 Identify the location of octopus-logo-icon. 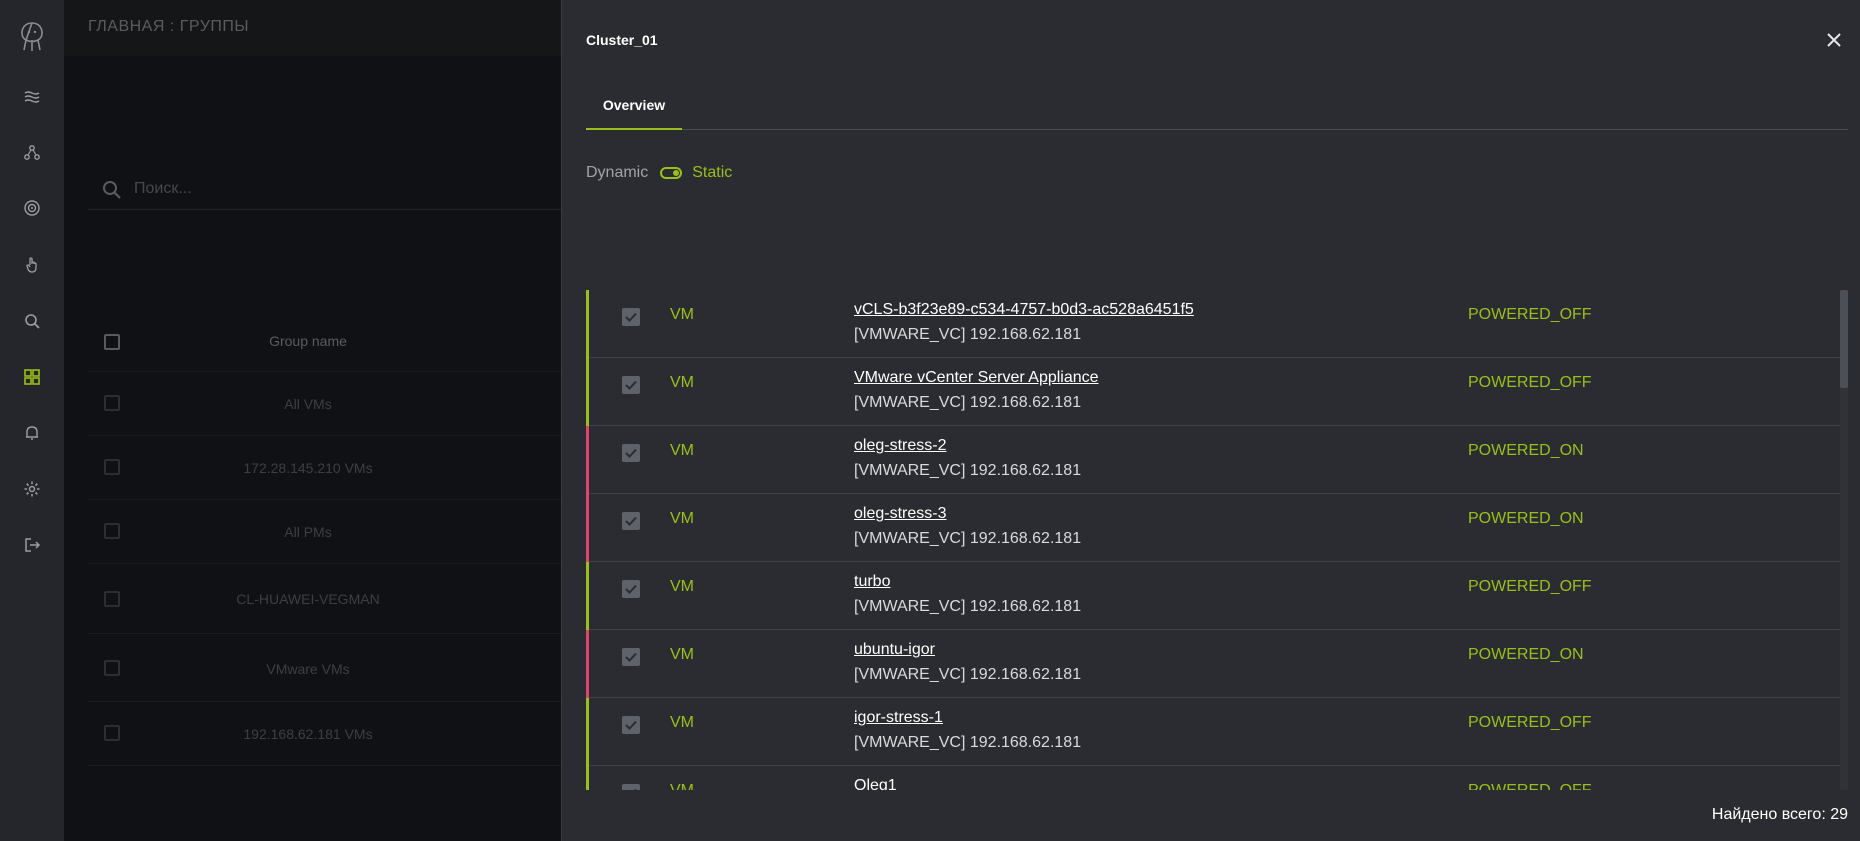
(32, 37).